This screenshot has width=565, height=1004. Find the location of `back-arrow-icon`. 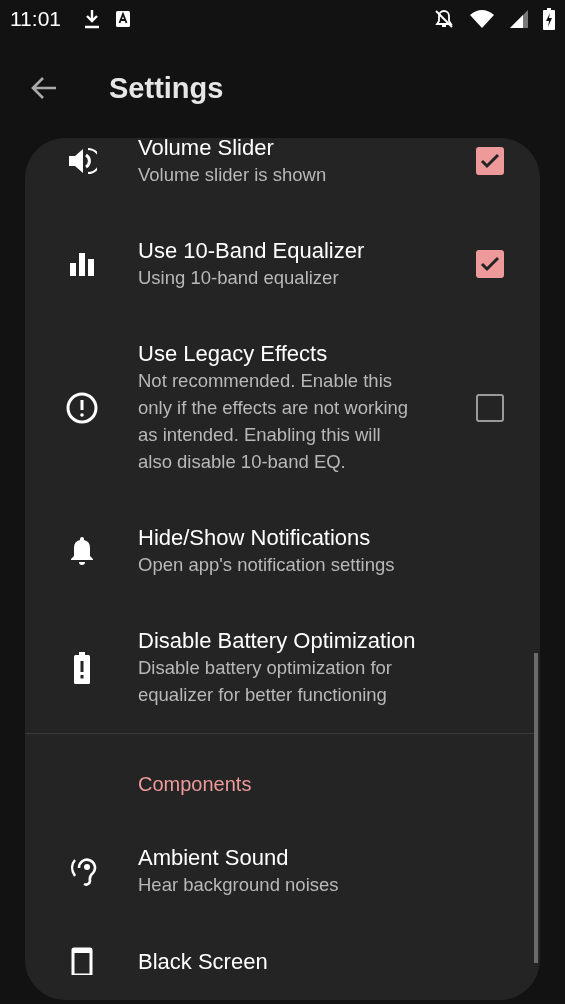

back-arrow-icon is located at coordinates (44, 88).